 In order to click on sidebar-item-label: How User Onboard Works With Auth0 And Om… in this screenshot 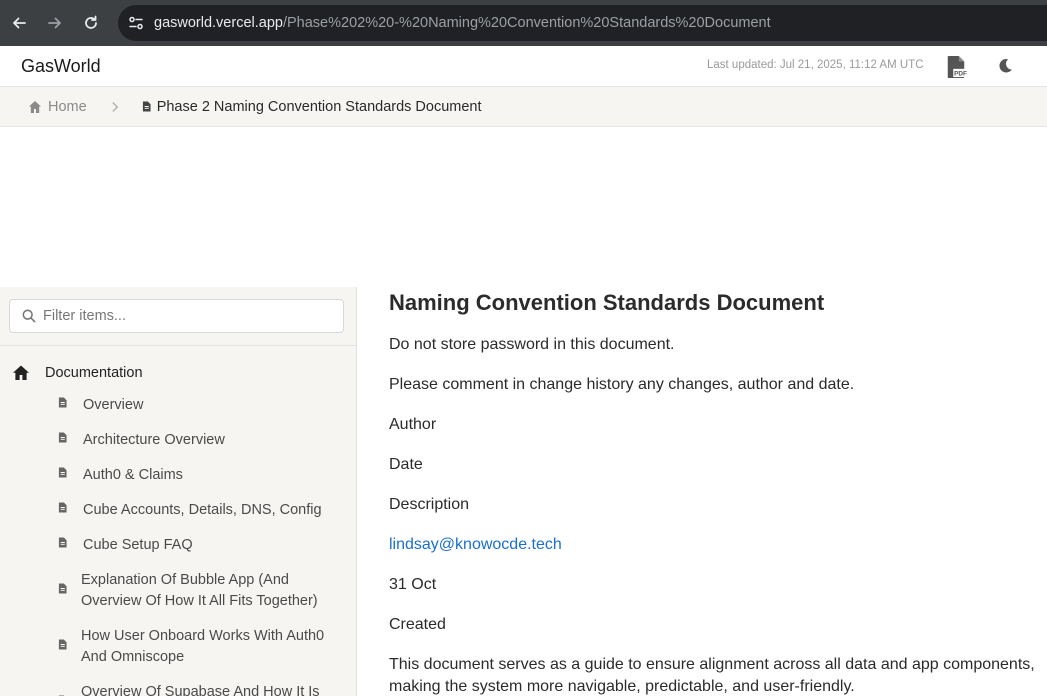, I will do `click(203, 646)`.